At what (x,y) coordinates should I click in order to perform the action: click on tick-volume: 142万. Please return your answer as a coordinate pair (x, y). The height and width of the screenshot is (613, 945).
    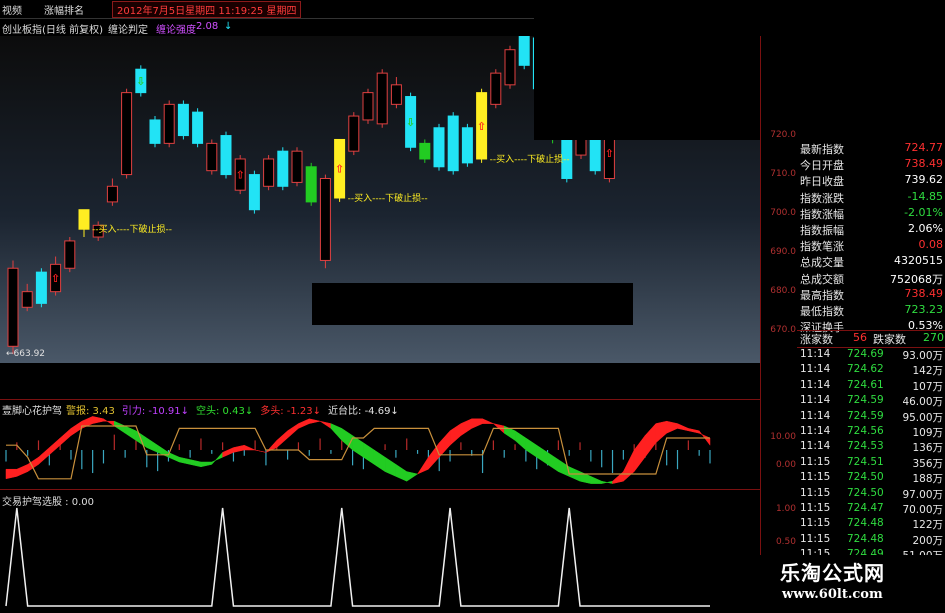
    Looking at the image, I should click on (927, 371).